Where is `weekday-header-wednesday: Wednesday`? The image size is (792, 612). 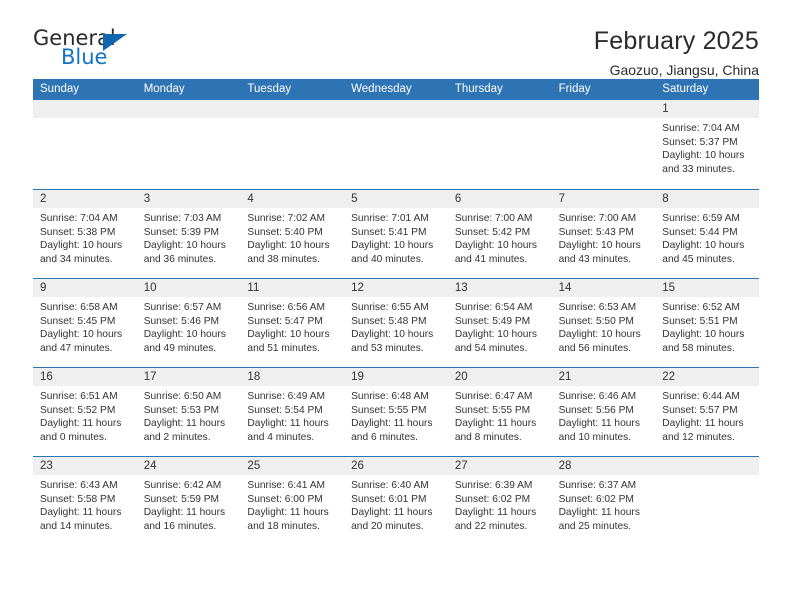
weekday-header-wednesday: Wednesday is located at coordinates (381, 89).